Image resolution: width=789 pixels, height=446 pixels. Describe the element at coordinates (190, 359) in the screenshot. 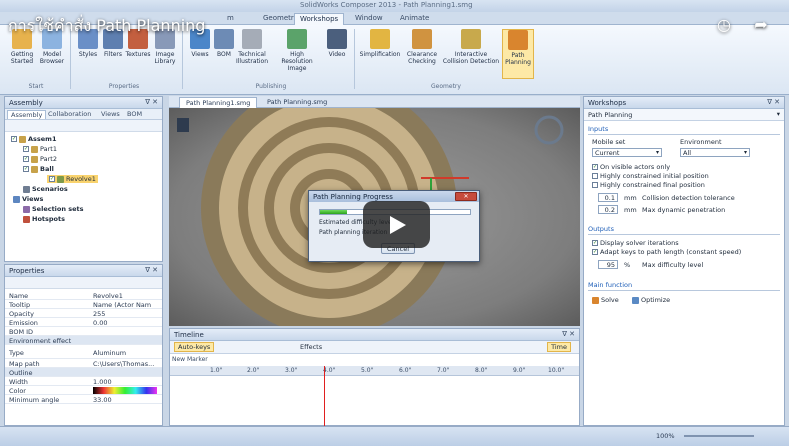

I see `timeline-track-label: New Marker` at that location.